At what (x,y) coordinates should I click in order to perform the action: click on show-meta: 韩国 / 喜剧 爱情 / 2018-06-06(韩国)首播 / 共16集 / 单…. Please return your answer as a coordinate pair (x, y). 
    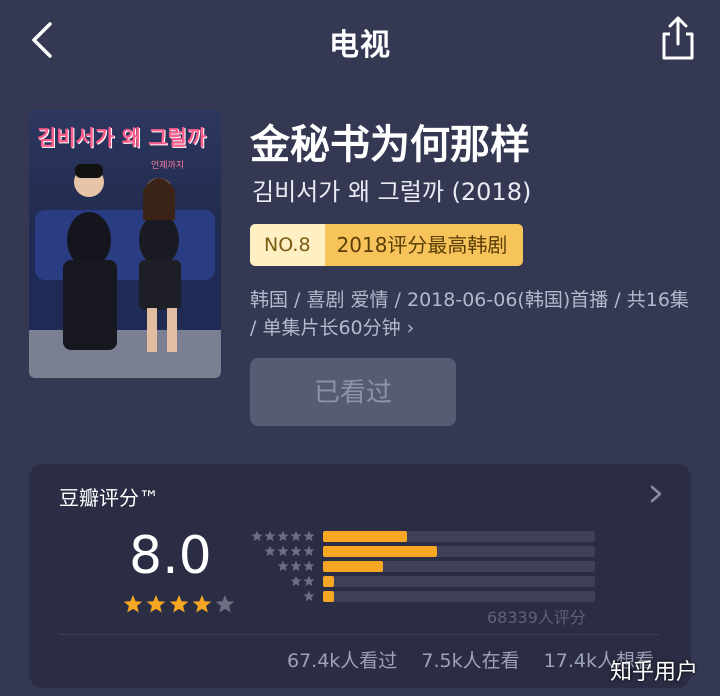
    Looking at the image, I should click on (475, 314).